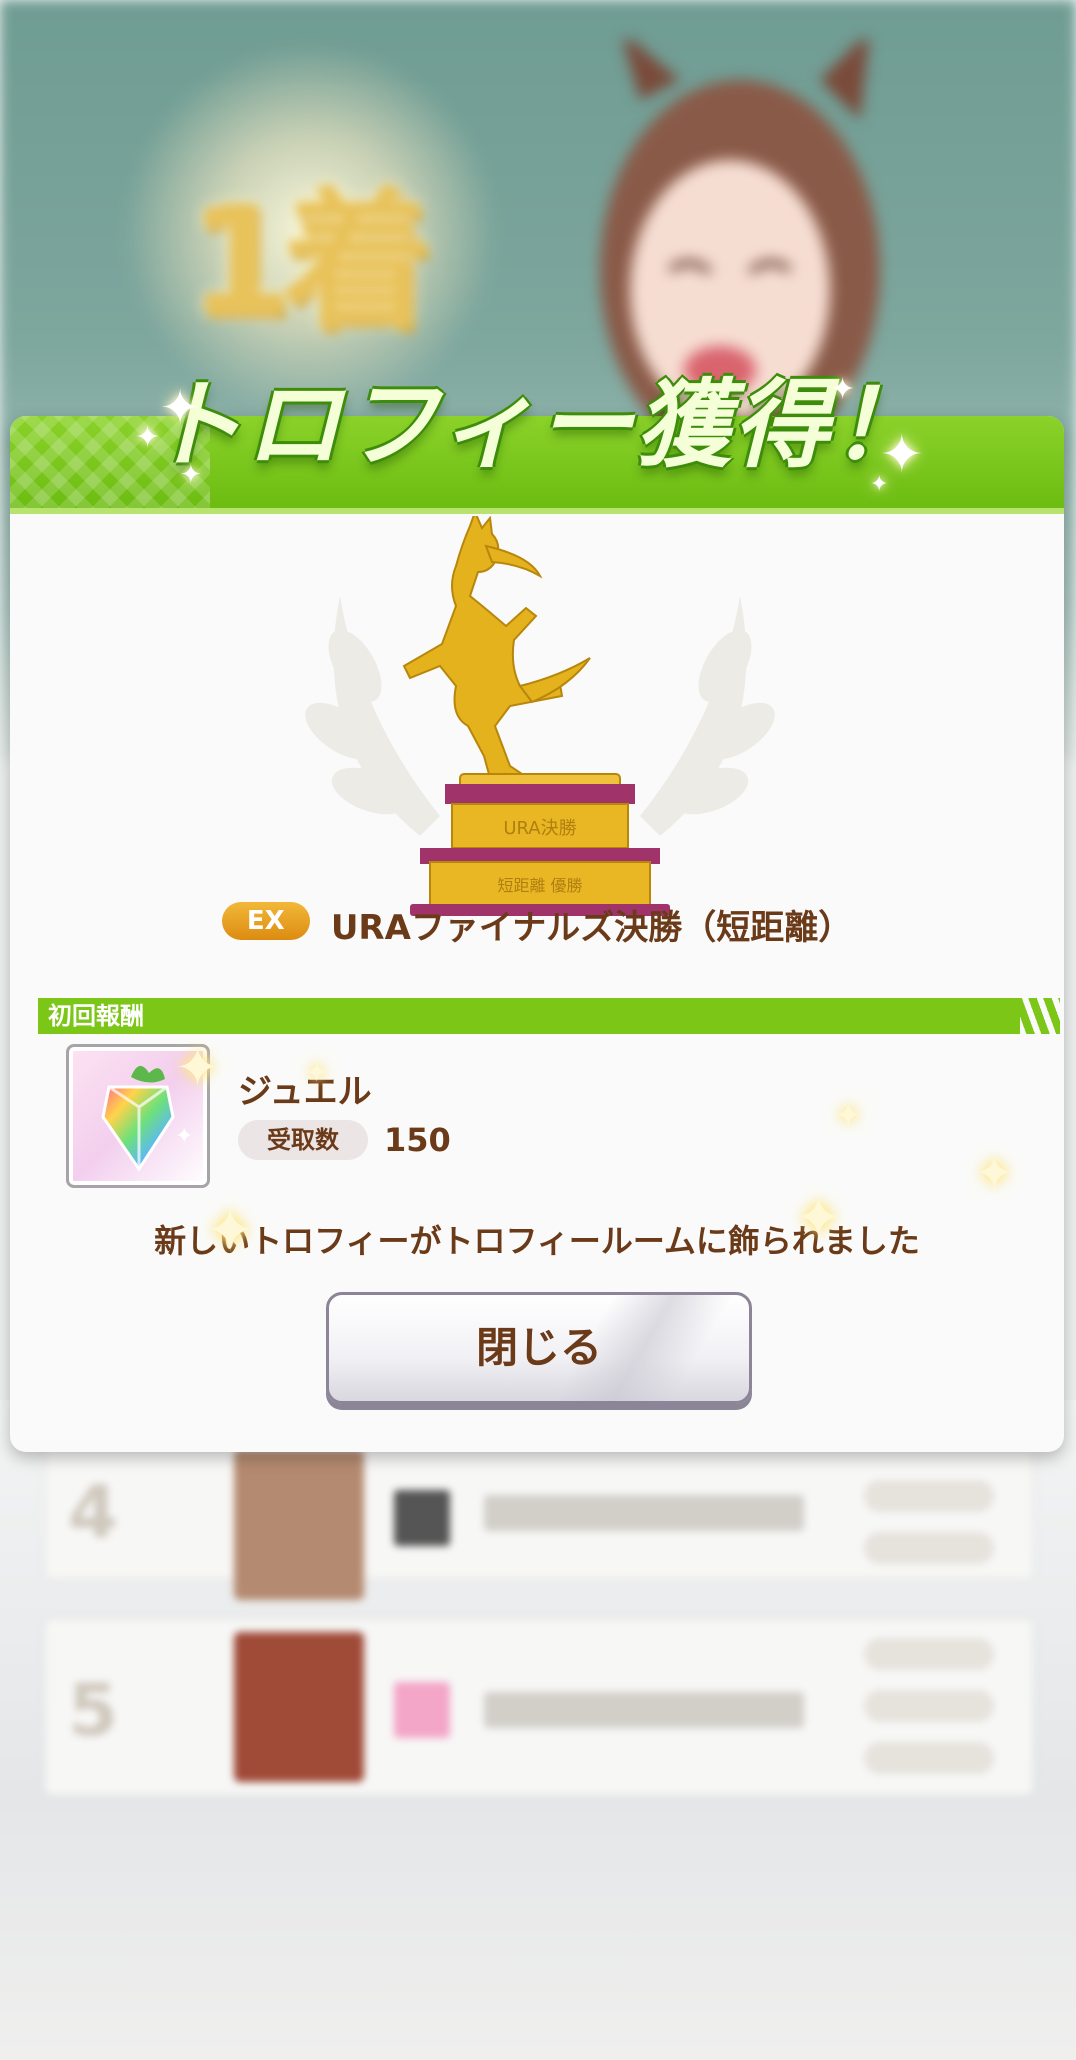  I want to click on quantity-label: 受取数, so click(303, 1140).